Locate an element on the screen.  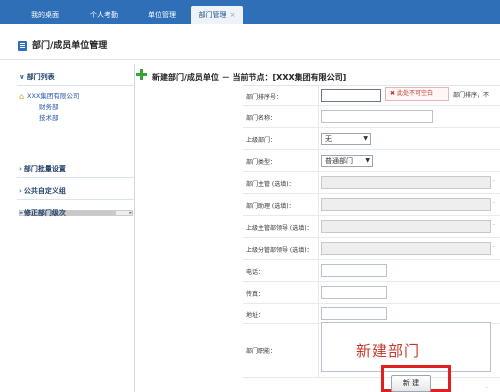
field-label: 上级主管部领导 (选填)： is located at coordinates (279, 228).